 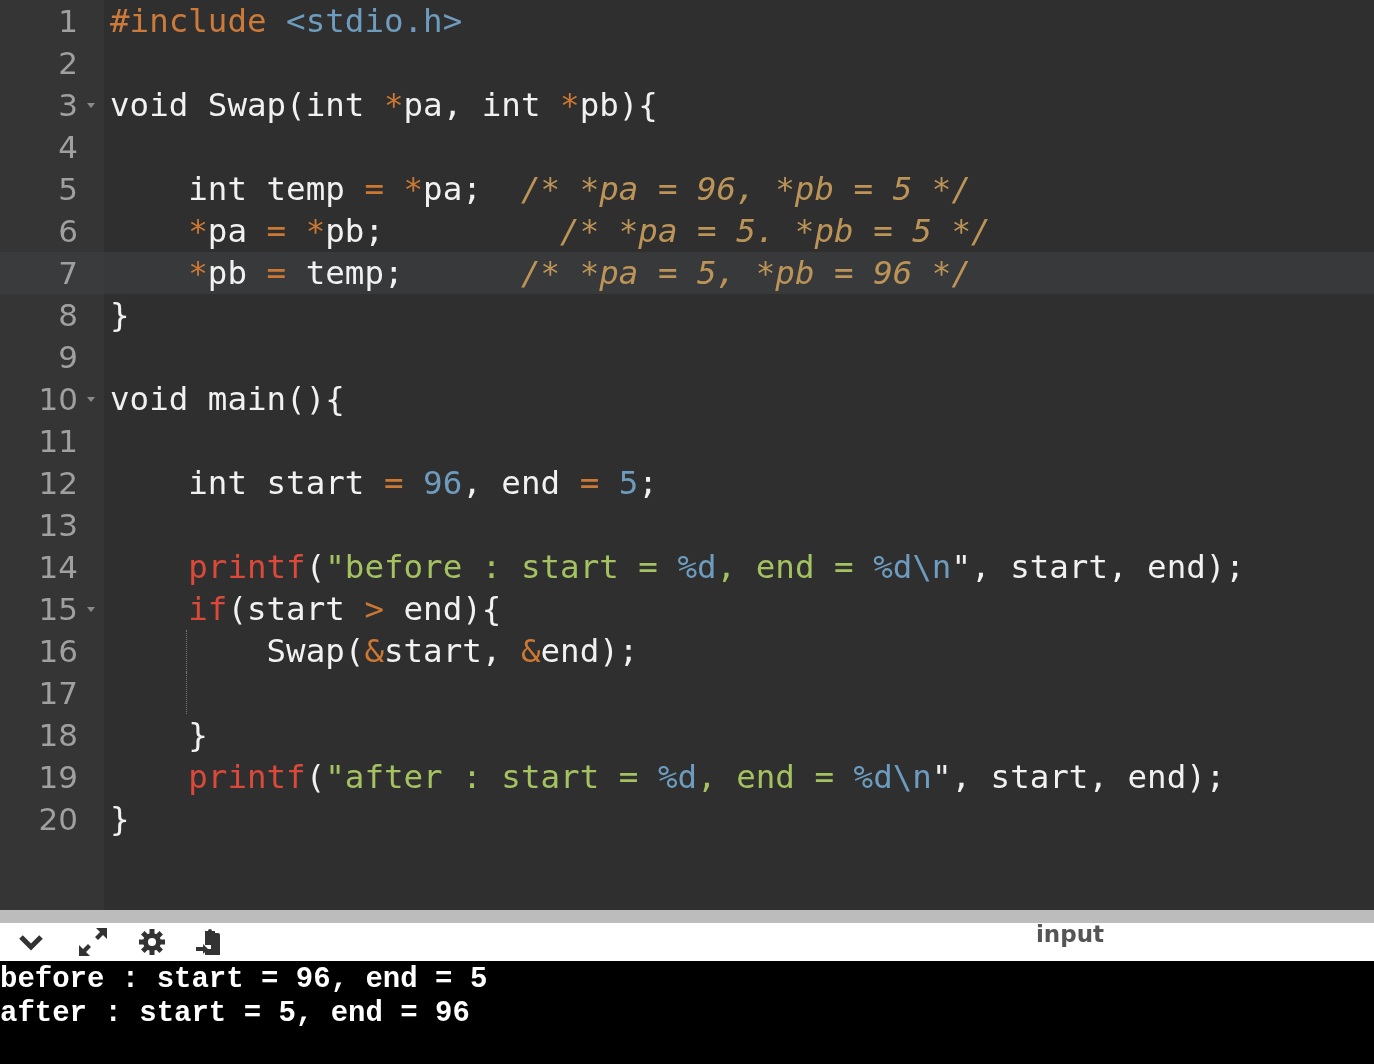 I want to click on line-number: 2, so click(x=67, y=63).